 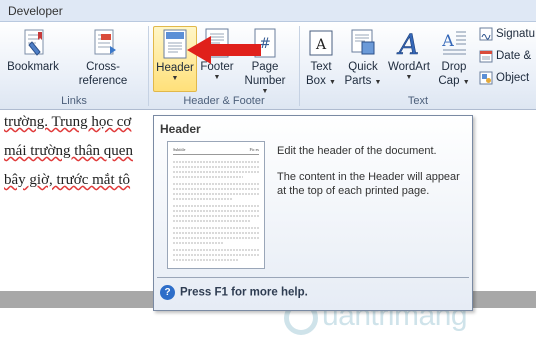 What do you see at coordinates (332, 82) in the screenshot?
I see `text-box-dropdown-icon: ▼` at bounding box center [332, 82].